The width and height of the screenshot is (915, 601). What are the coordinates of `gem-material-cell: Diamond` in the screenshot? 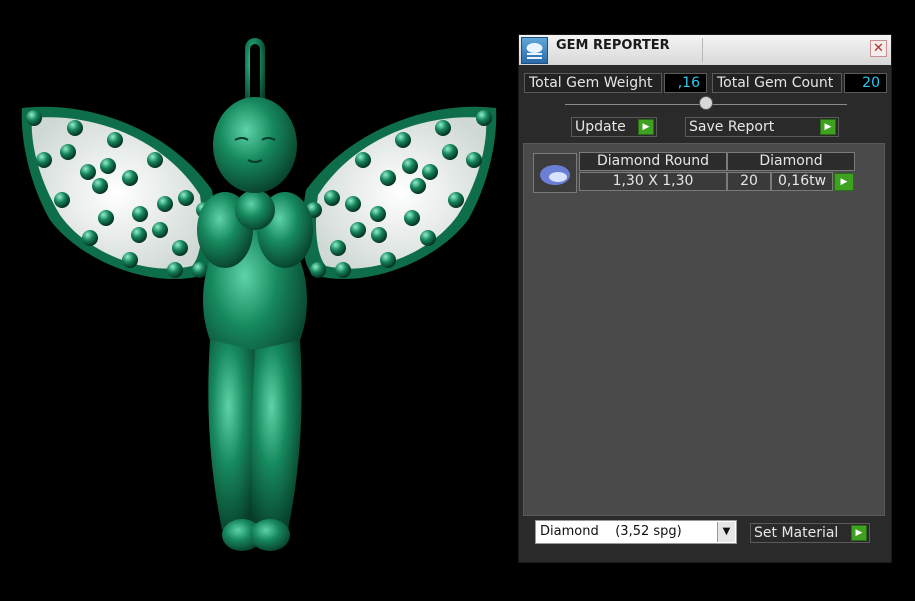 It's located at (791, 161).